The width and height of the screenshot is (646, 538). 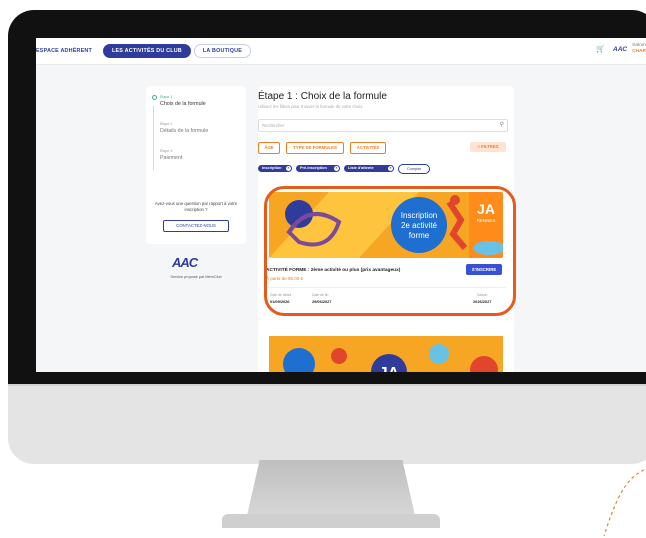 I want to click on filtres-label: FILTRES, so click(x=490, y=146).